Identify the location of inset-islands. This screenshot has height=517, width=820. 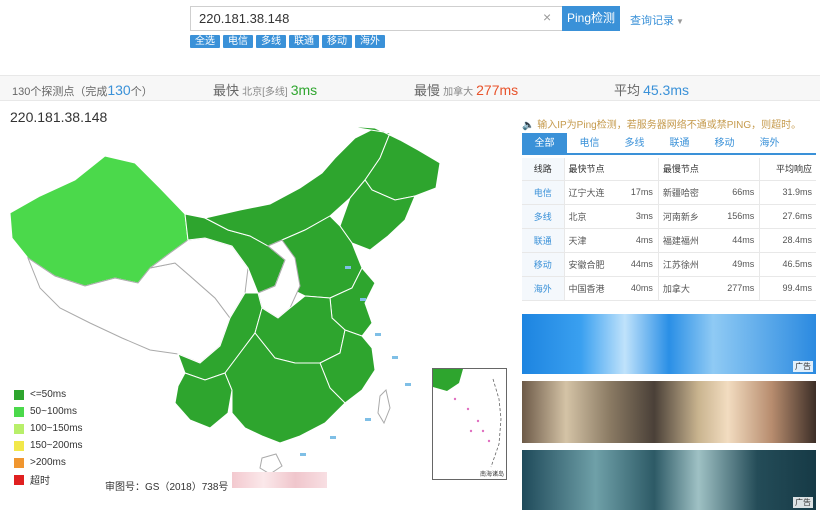
(472, 420).